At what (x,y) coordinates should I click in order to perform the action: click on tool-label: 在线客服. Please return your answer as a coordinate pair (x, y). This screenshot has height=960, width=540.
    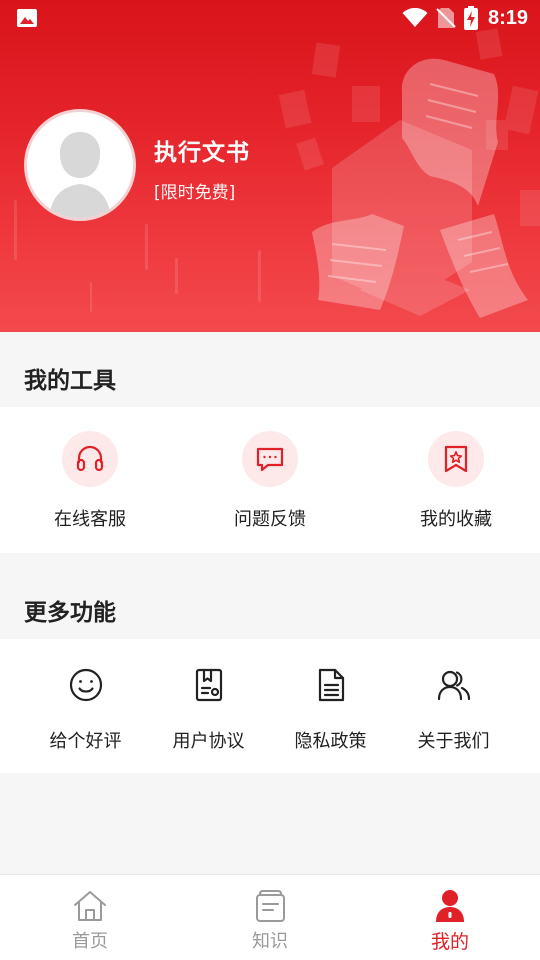
    Looking at the image, I should click on (90, 519).